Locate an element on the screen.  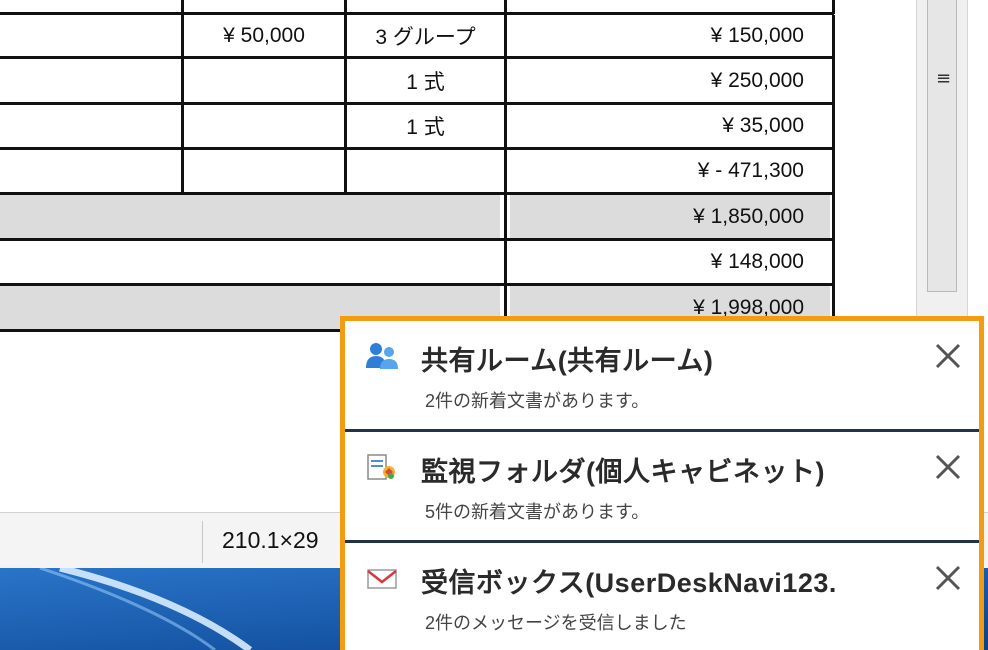
table-row: 1 式 ¥ 250,000 is located at coordinates (417, 82).